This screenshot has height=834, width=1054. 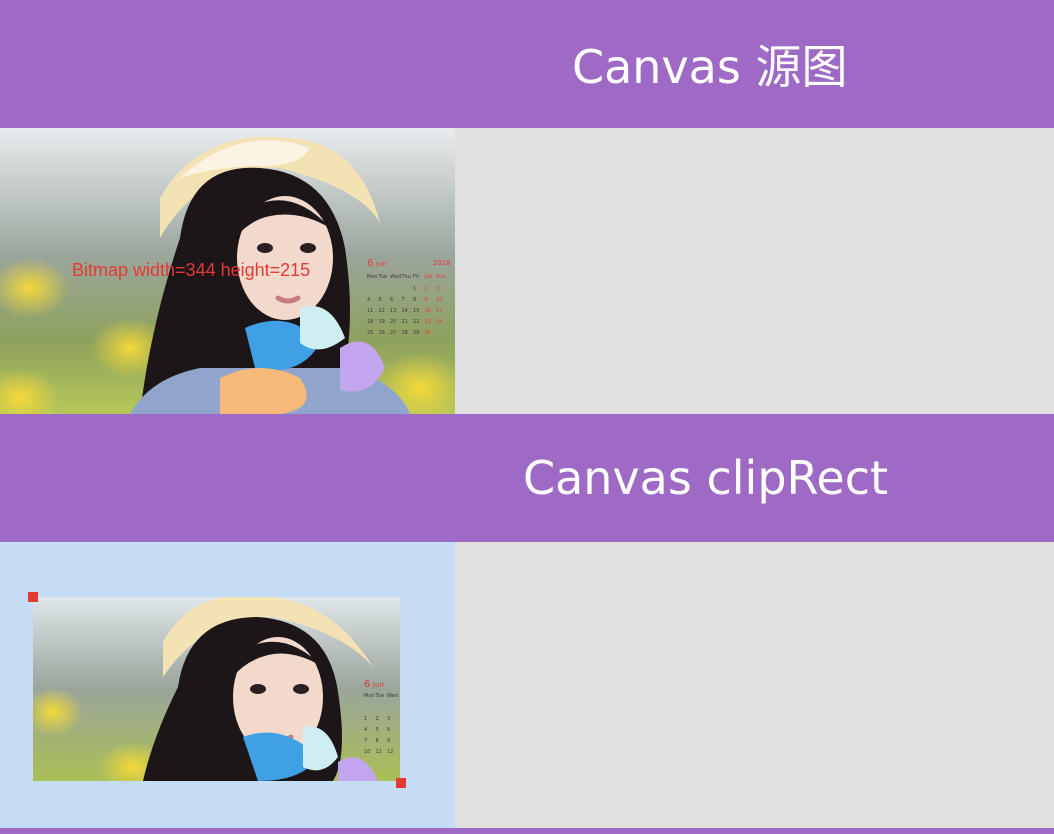 I want to click on calendar-day: 20, so click(x=393, y=322).